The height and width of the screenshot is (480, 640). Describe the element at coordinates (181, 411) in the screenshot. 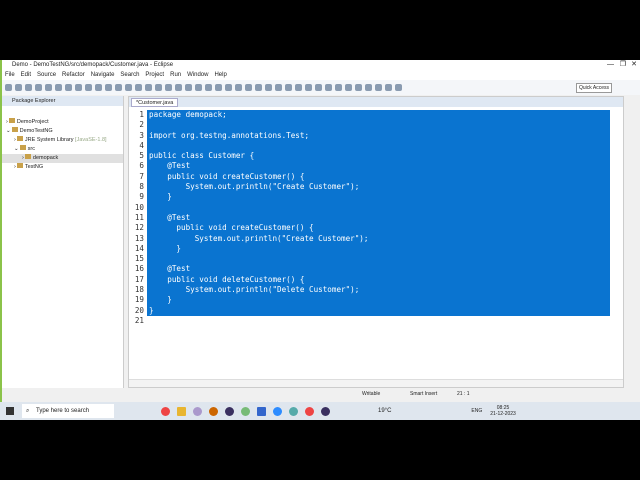

I see `file-explorer-icon` at that location.